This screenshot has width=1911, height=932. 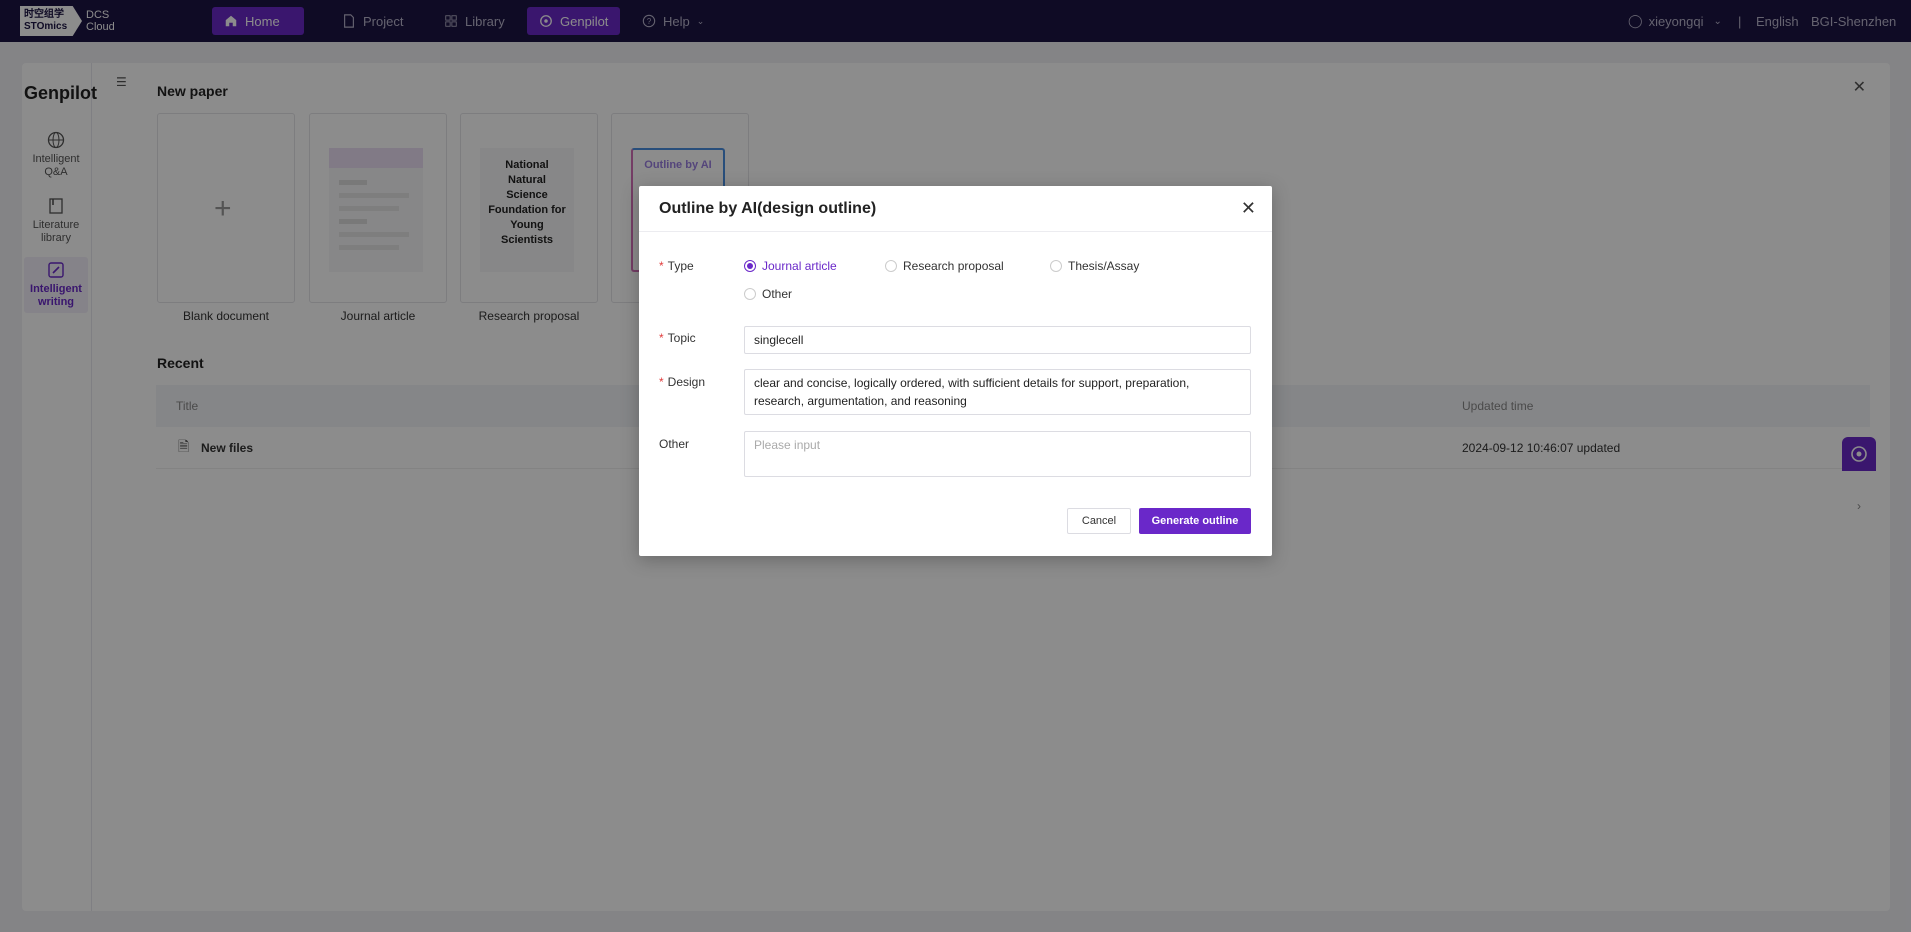 What do you see at coordinates (953, 266) in the screenshot?
I see `radio-research-proposal-label: Research proposal` at bounding box center [953, 266].